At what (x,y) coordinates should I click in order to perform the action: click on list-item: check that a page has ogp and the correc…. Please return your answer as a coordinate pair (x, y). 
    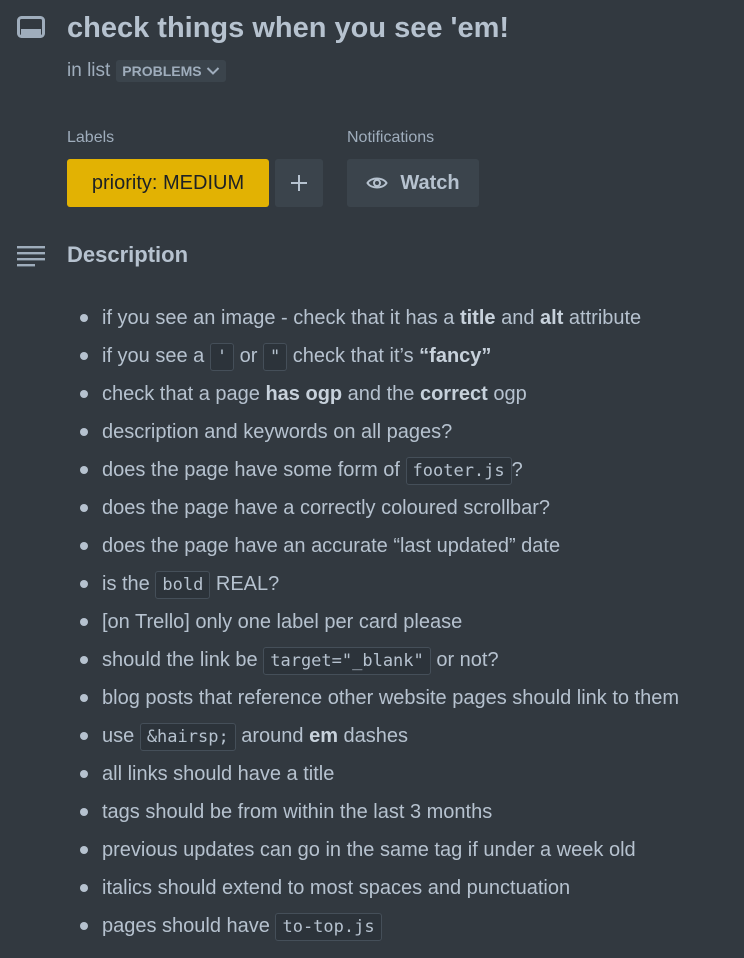
    Looking at the image, I should click on (402, 394).